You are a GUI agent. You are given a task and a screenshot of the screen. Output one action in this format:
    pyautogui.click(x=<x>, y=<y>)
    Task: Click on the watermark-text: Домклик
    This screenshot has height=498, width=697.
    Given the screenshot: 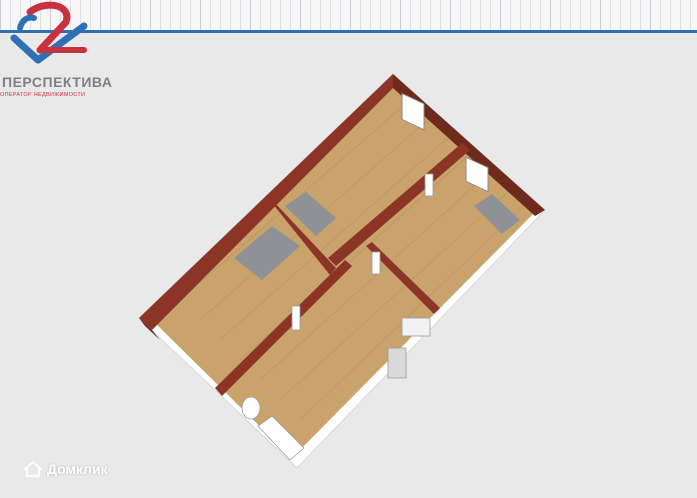 What is the action you would take?
    pyautogui.click(x=77, y=469)
    